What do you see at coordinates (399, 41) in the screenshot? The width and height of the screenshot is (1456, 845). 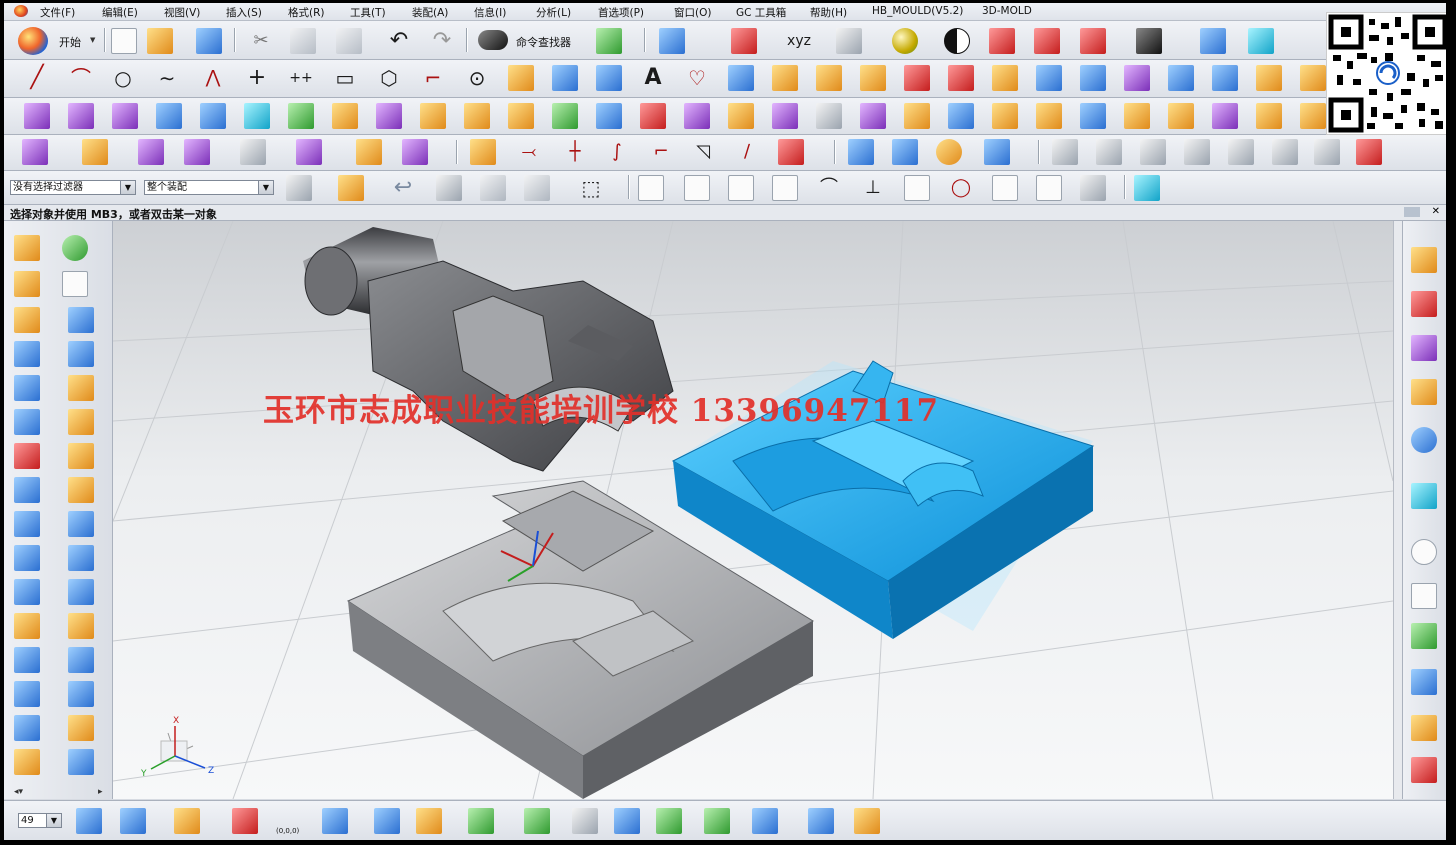 I see `undo-icon: ↶` at bounding box center [399, 41].